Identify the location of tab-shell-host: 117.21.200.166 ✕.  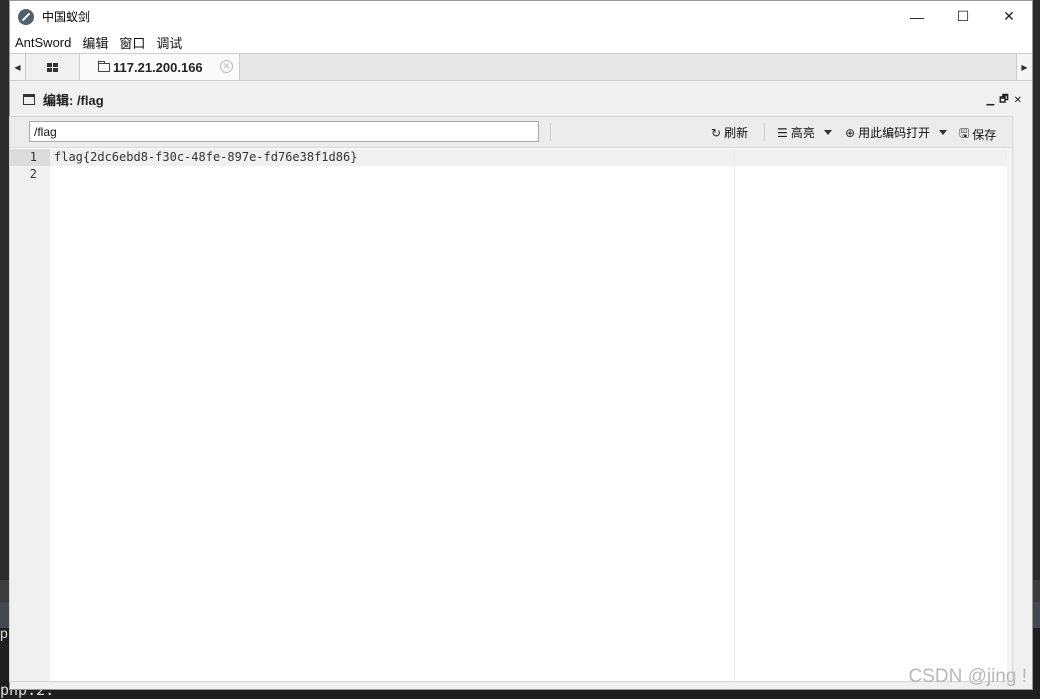
(160, 67).